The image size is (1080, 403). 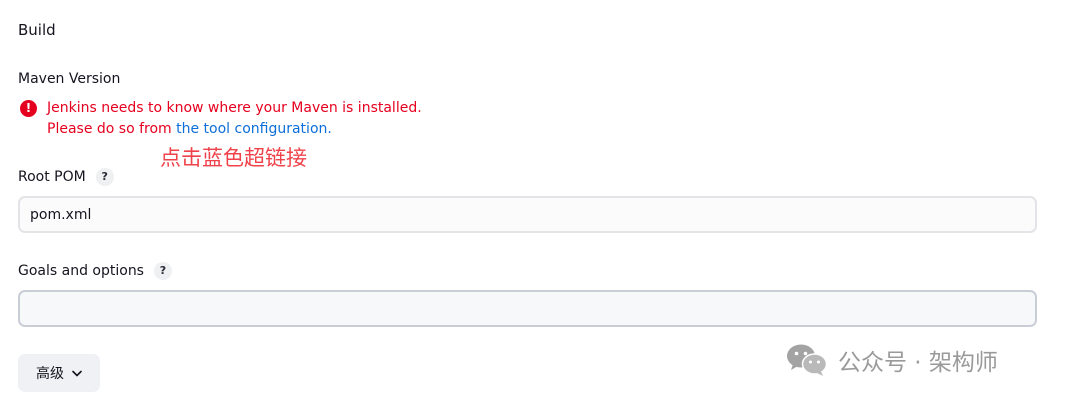 I want to click on section-title-build: Build, so click(x=37, y=30).